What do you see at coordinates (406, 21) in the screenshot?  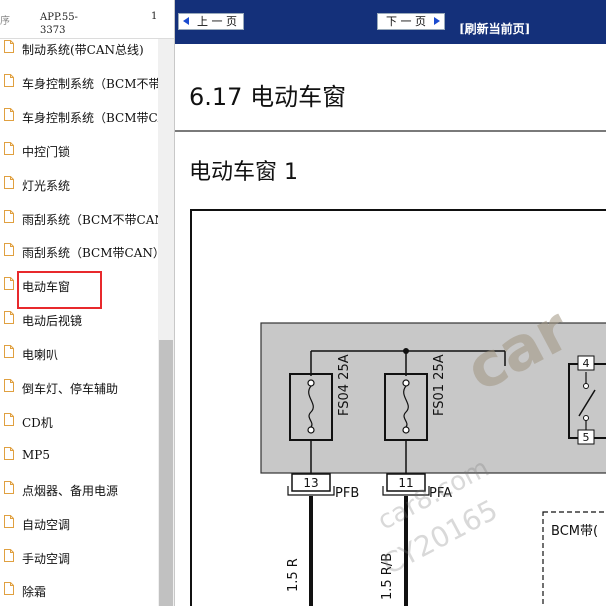 I see `next-page-label: 下 一 页` at bounding box center [406, 21].